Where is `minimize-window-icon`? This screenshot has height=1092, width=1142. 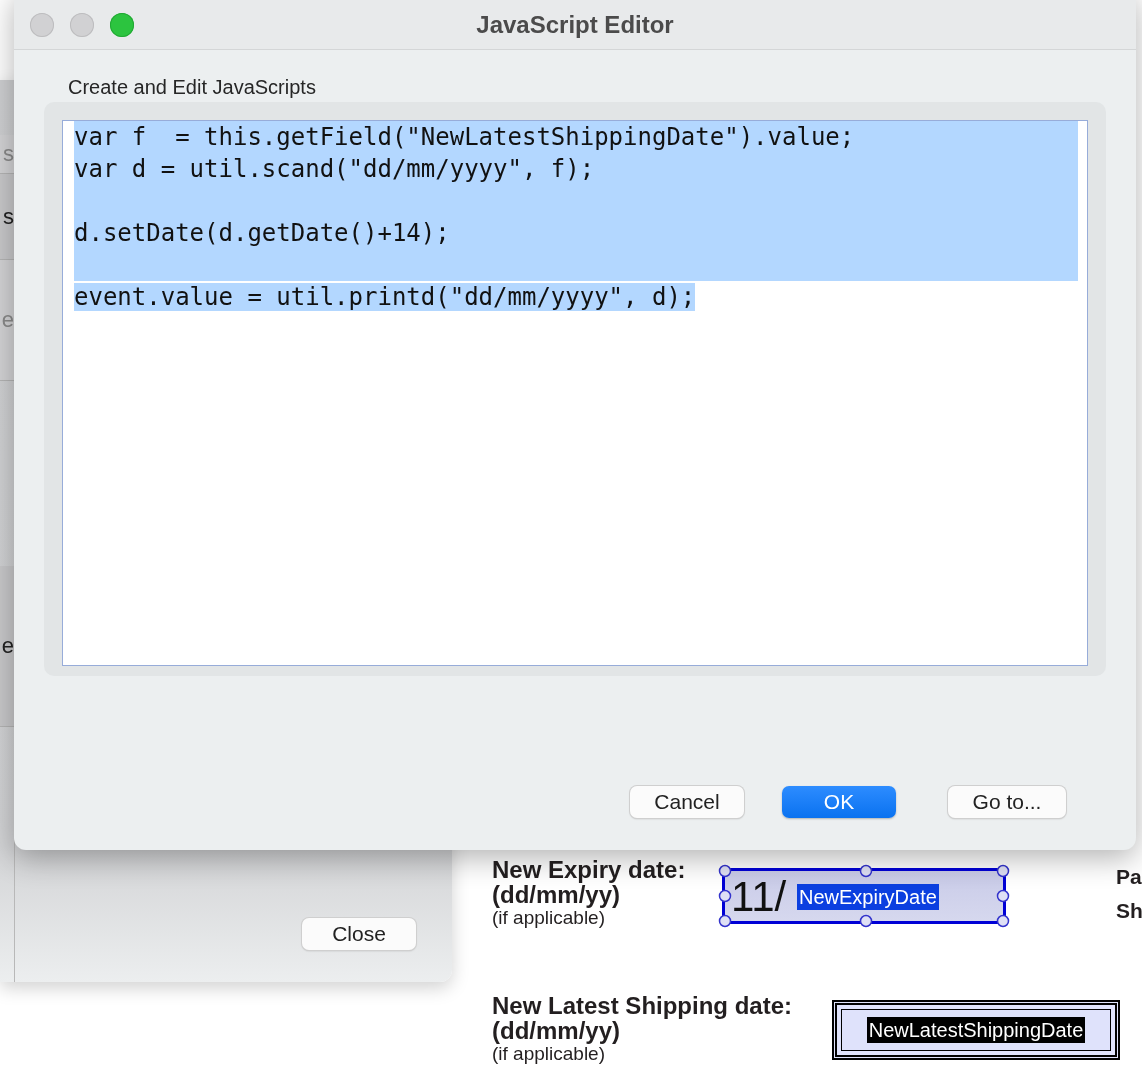
minimize-window-icon is located at coordinates (82, 24).